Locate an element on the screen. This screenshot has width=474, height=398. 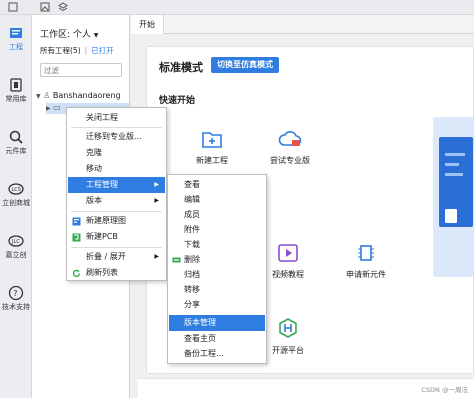
menu-item-collapse-expand: 折叠 / 展开 ▶ is located at coordinates (116, 257).